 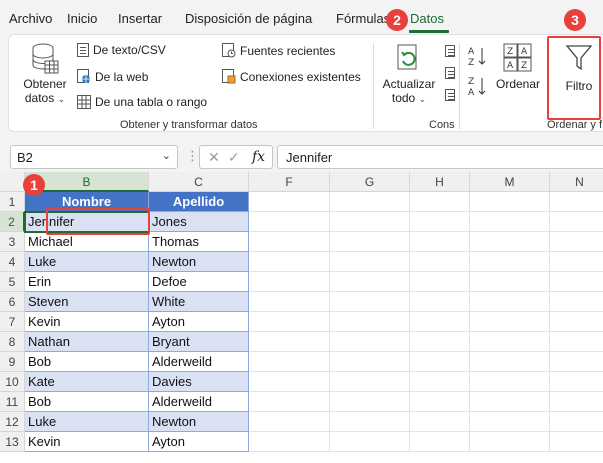 I want to click on obtener-datos-button: Obtener datos ⌄, so click(x=45, y=77).